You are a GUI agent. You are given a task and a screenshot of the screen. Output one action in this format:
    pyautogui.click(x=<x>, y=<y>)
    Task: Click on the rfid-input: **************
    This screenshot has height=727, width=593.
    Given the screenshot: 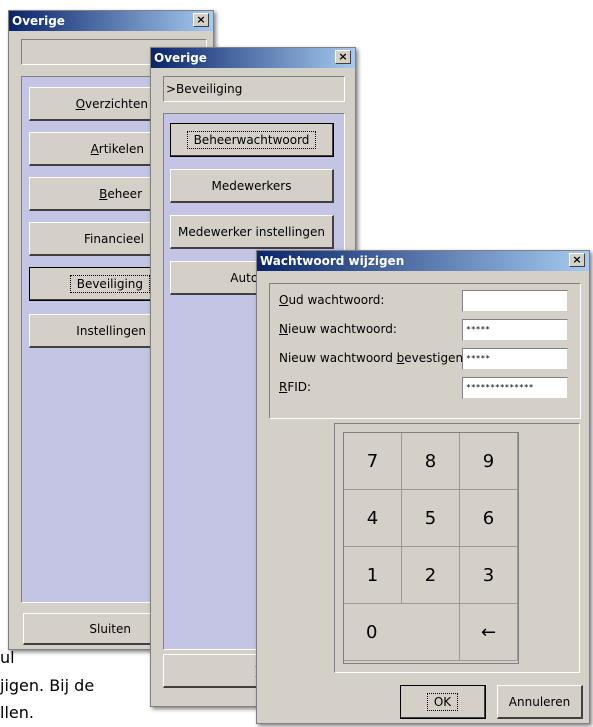 What is the action you would take?
    pyautogui.click(x=515, y=388)
    